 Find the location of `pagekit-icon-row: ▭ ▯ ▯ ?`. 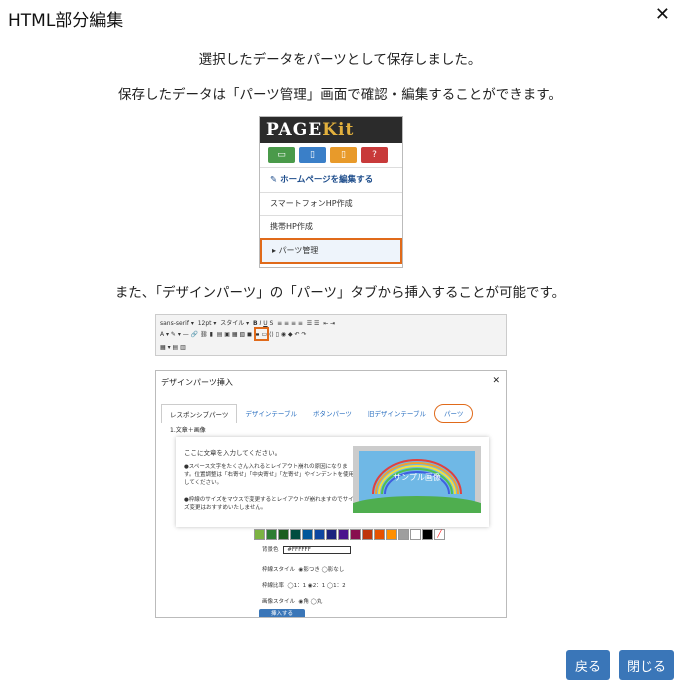

pagekit-icon-row: ▭ ▯ ▯ ? is located at coordinates (331, 155).